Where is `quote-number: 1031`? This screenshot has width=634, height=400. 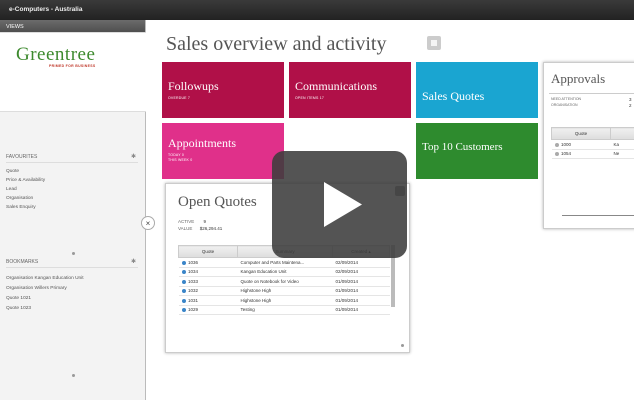
quote-number: 1031 is located at coordinates (193, 300).